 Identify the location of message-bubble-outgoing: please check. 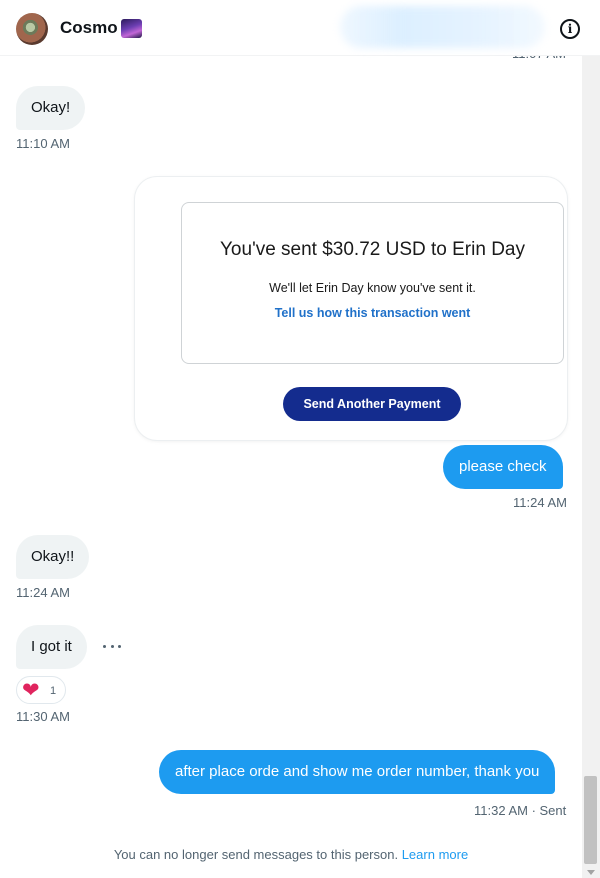
(503, 467).